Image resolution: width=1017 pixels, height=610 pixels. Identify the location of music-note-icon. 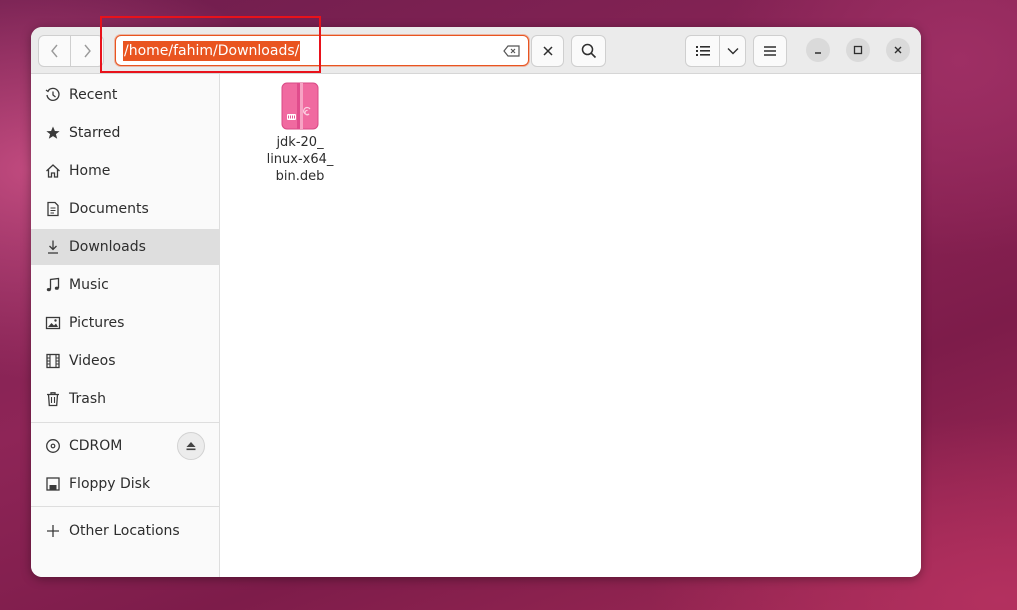
(53, 285).